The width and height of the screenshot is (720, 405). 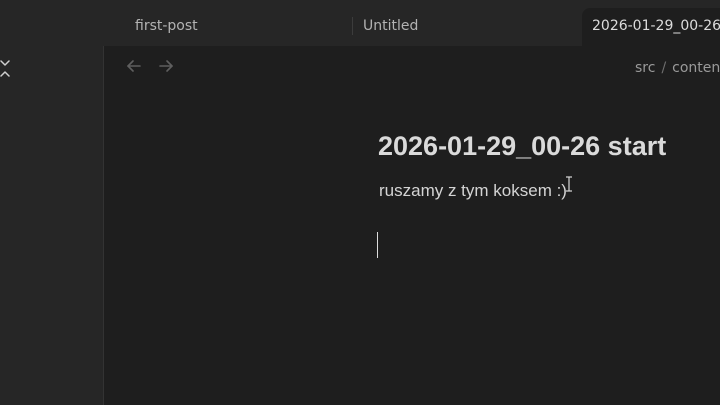 I want to click on left-sidebar, so click(x=52, y=225).